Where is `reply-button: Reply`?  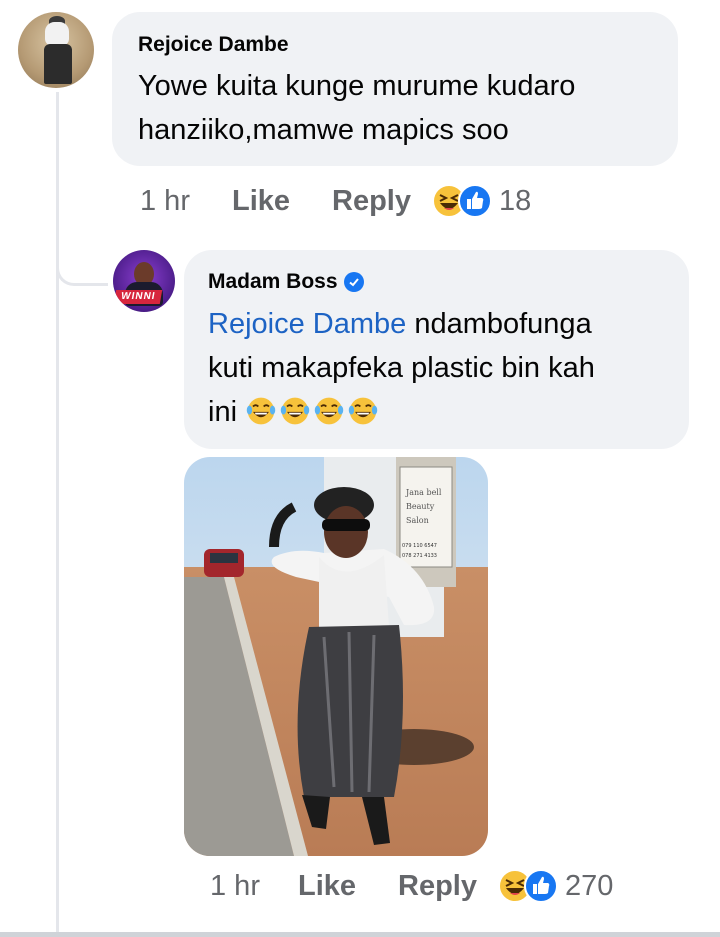 reply-button: Reply is located at coordinates (371, 201).